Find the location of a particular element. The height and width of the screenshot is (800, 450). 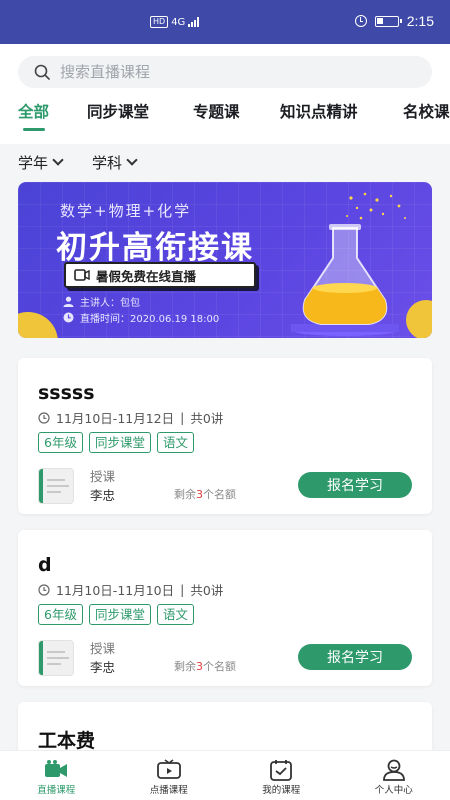

banner-subjects: 数学+物理+化学 is located at coordinates (126, 211).